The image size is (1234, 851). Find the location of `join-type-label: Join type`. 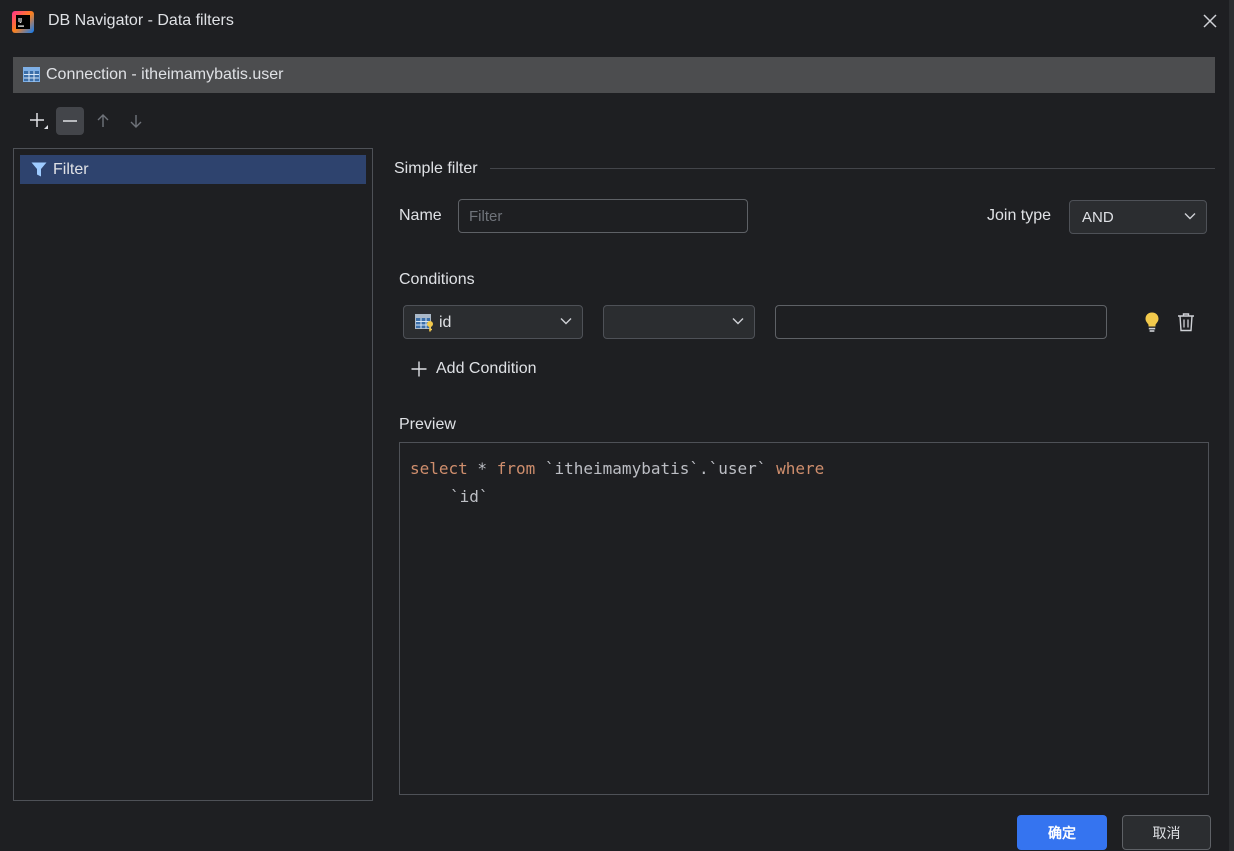

join-type-label: Join type is located at coordinates (1019, 215).